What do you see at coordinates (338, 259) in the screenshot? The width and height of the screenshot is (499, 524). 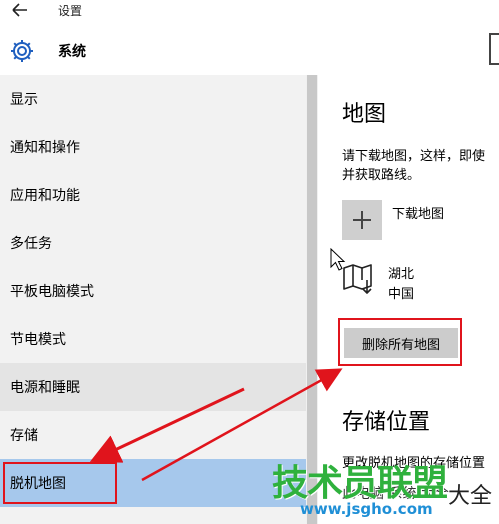 I see `mouse-cursor-icon` at bounding box center [338, 259].